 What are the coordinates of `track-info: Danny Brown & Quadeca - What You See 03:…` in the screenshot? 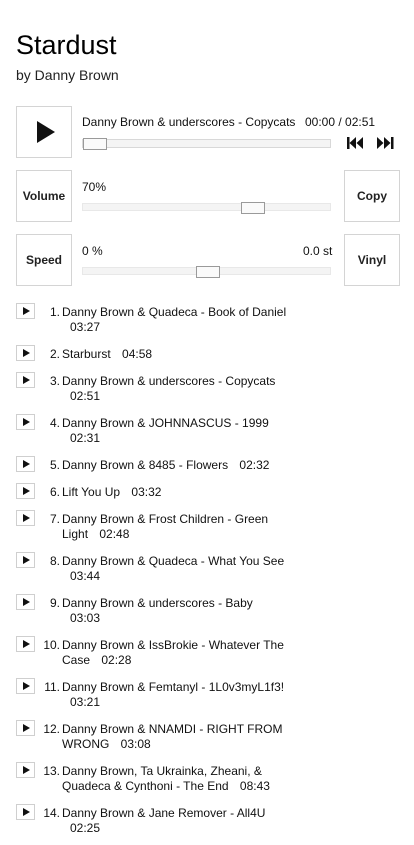 It's located at (177, 569).